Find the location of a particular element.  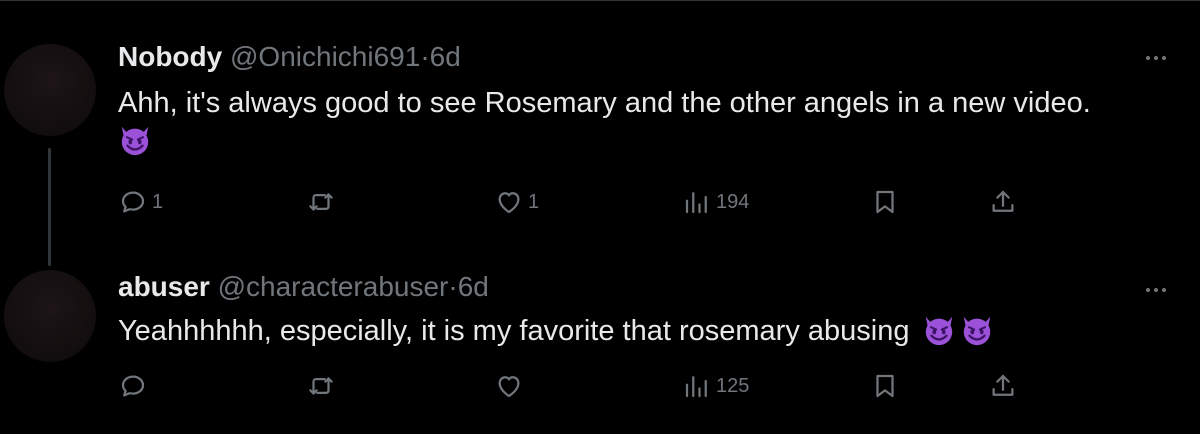

view-count: 125 is located at coordinates (733, 385).